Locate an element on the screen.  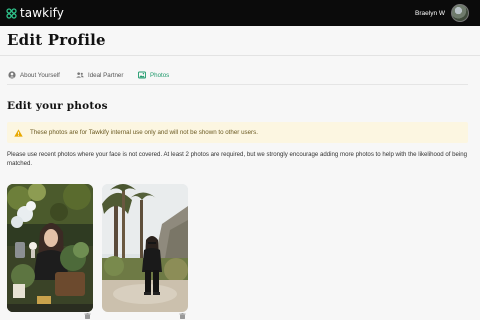
page-title: Edit Profile is located at coordinates (56, 40).